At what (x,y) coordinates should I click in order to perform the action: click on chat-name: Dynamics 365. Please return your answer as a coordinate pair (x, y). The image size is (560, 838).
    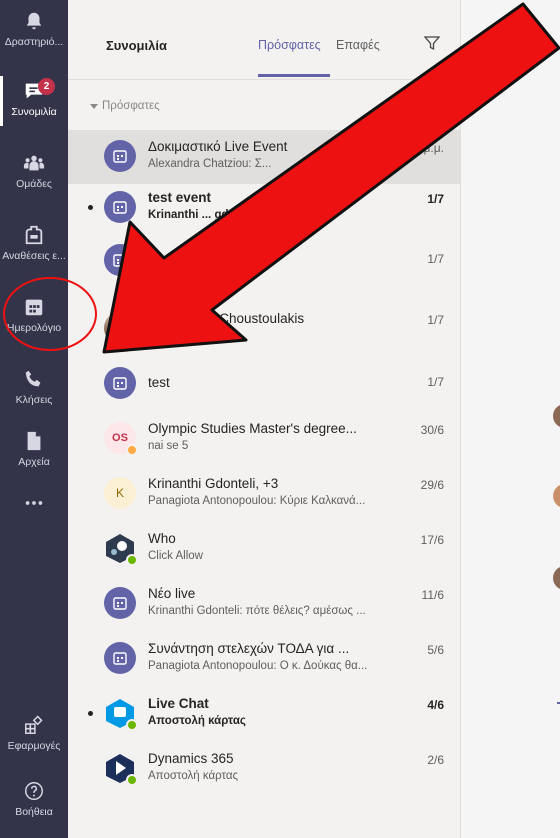
    Looking at the image, I should click on (191, 758).